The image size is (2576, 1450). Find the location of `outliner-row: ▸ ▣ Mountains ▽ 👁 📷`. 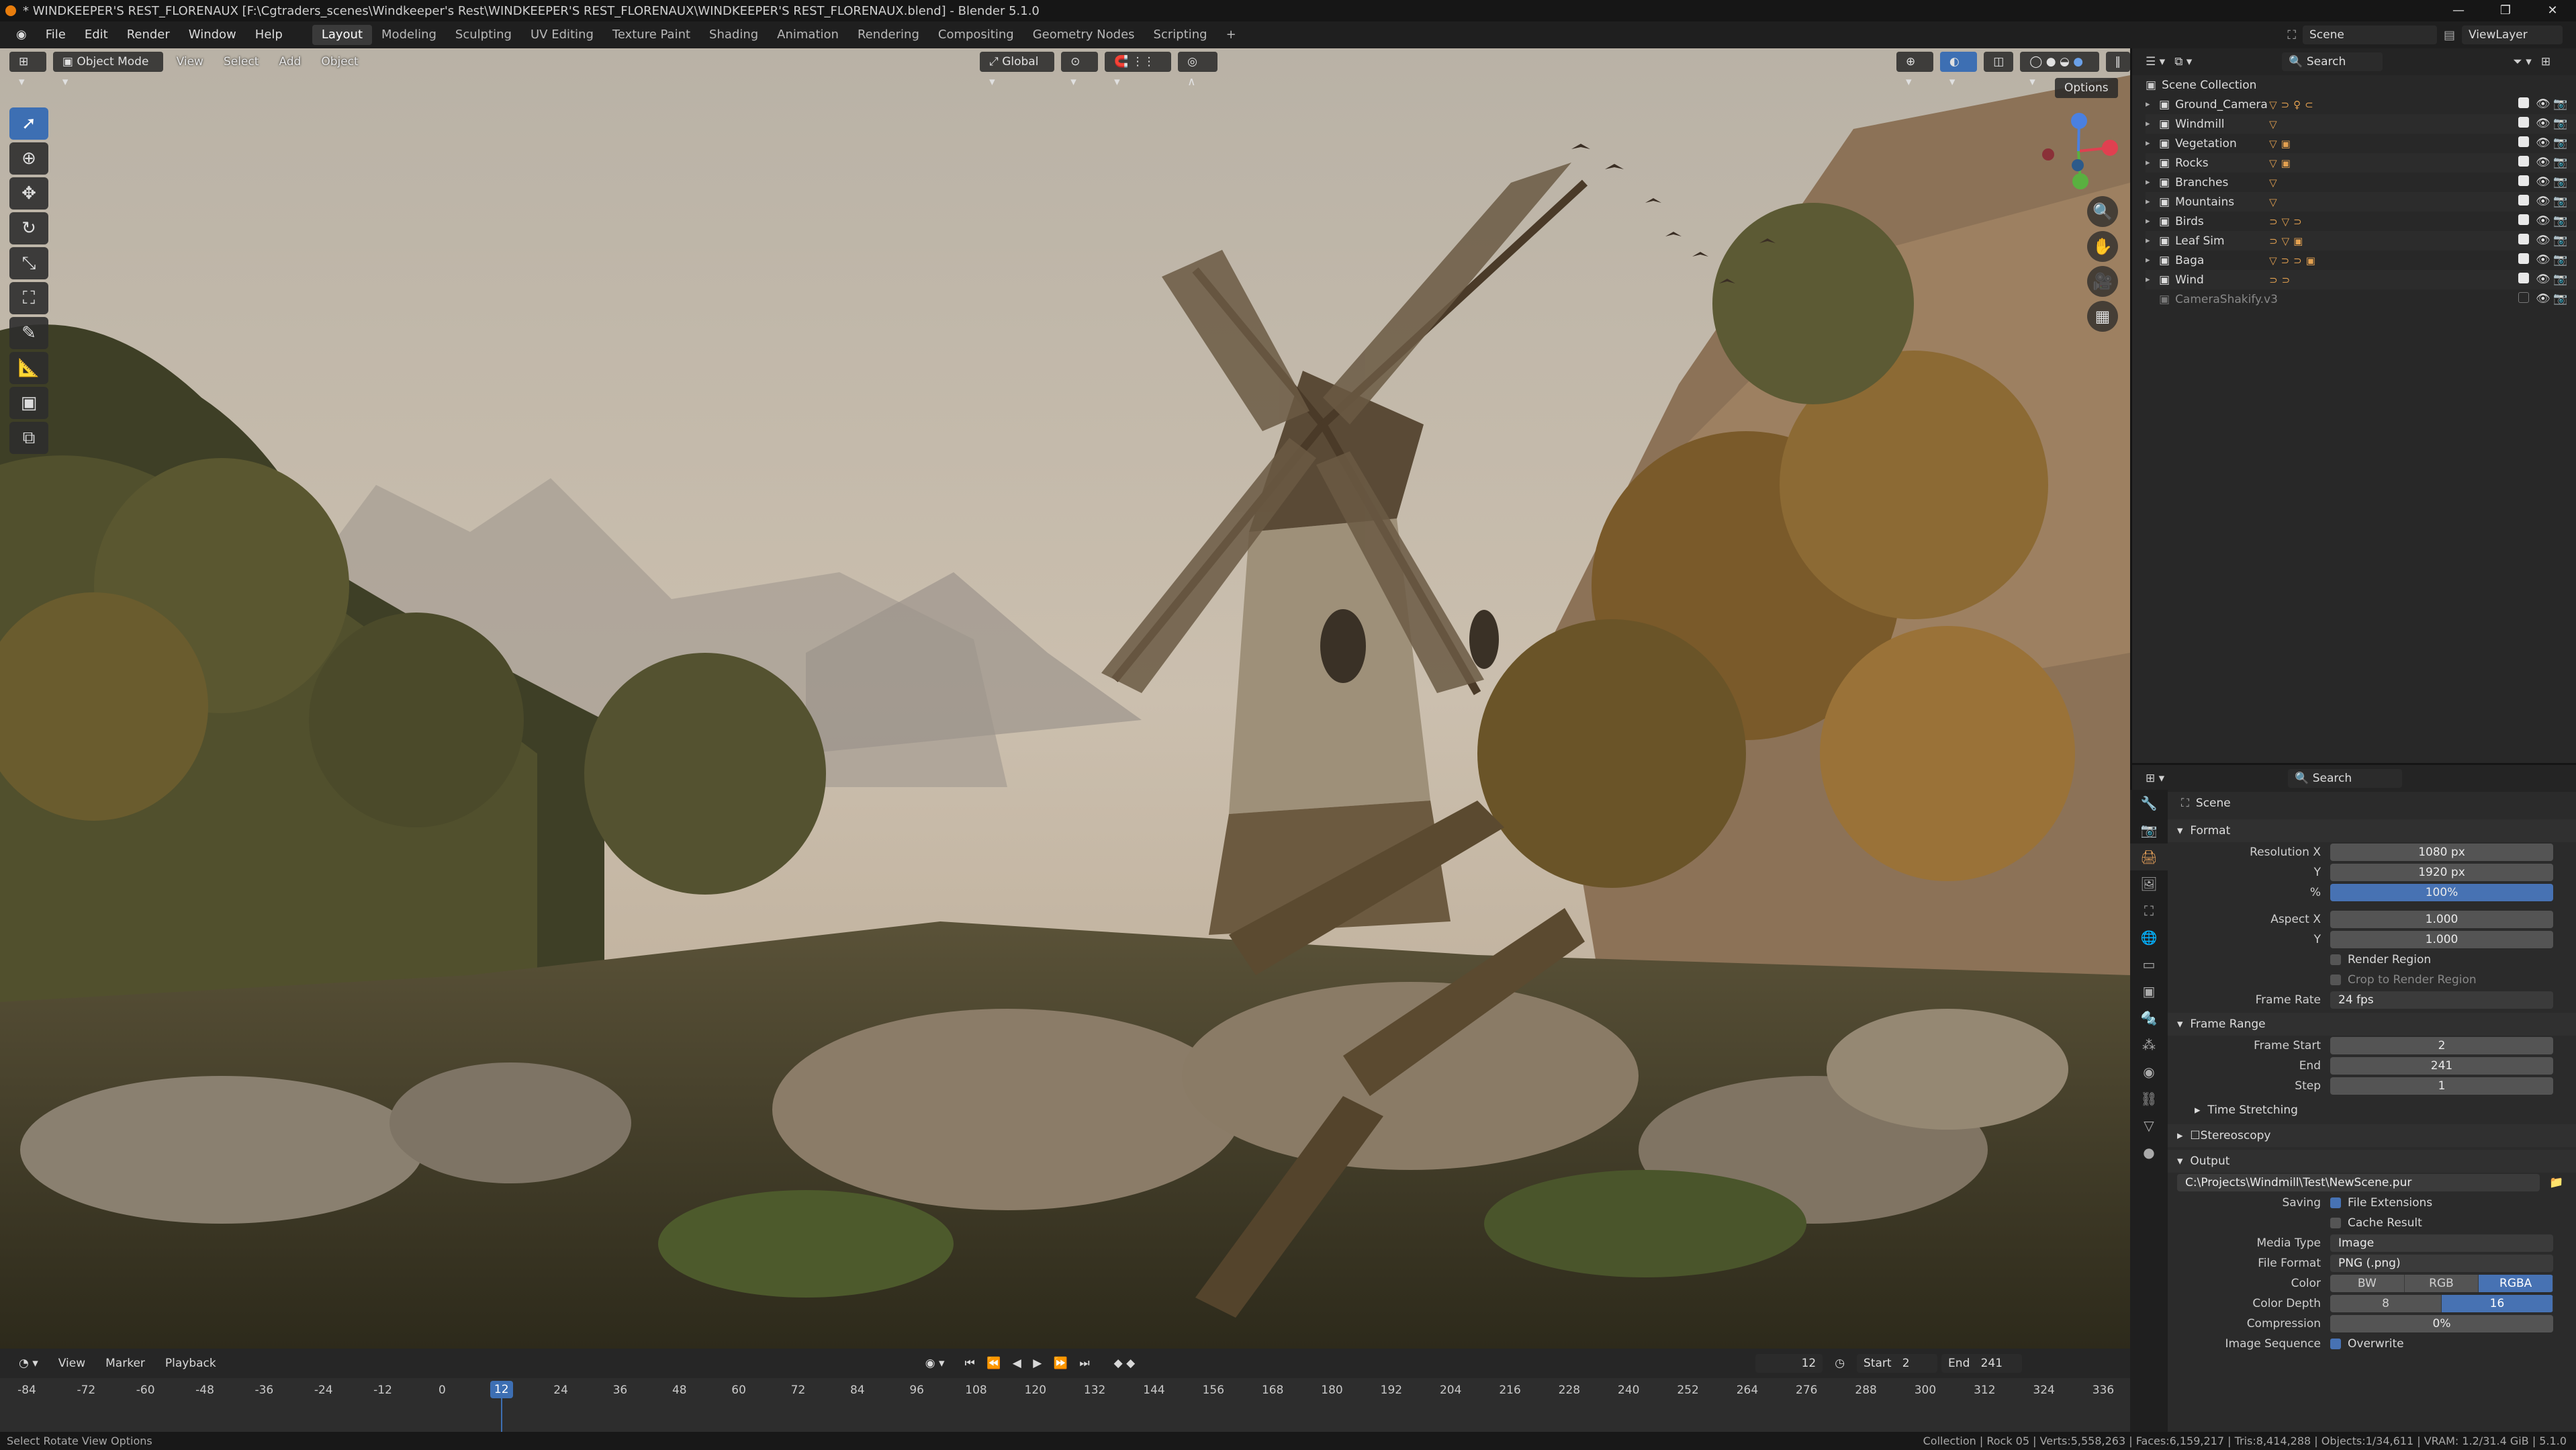

outliner-row: ▸ ▣ Mountains ▽ 👁 📷 is located at coordinates (2361, 202).